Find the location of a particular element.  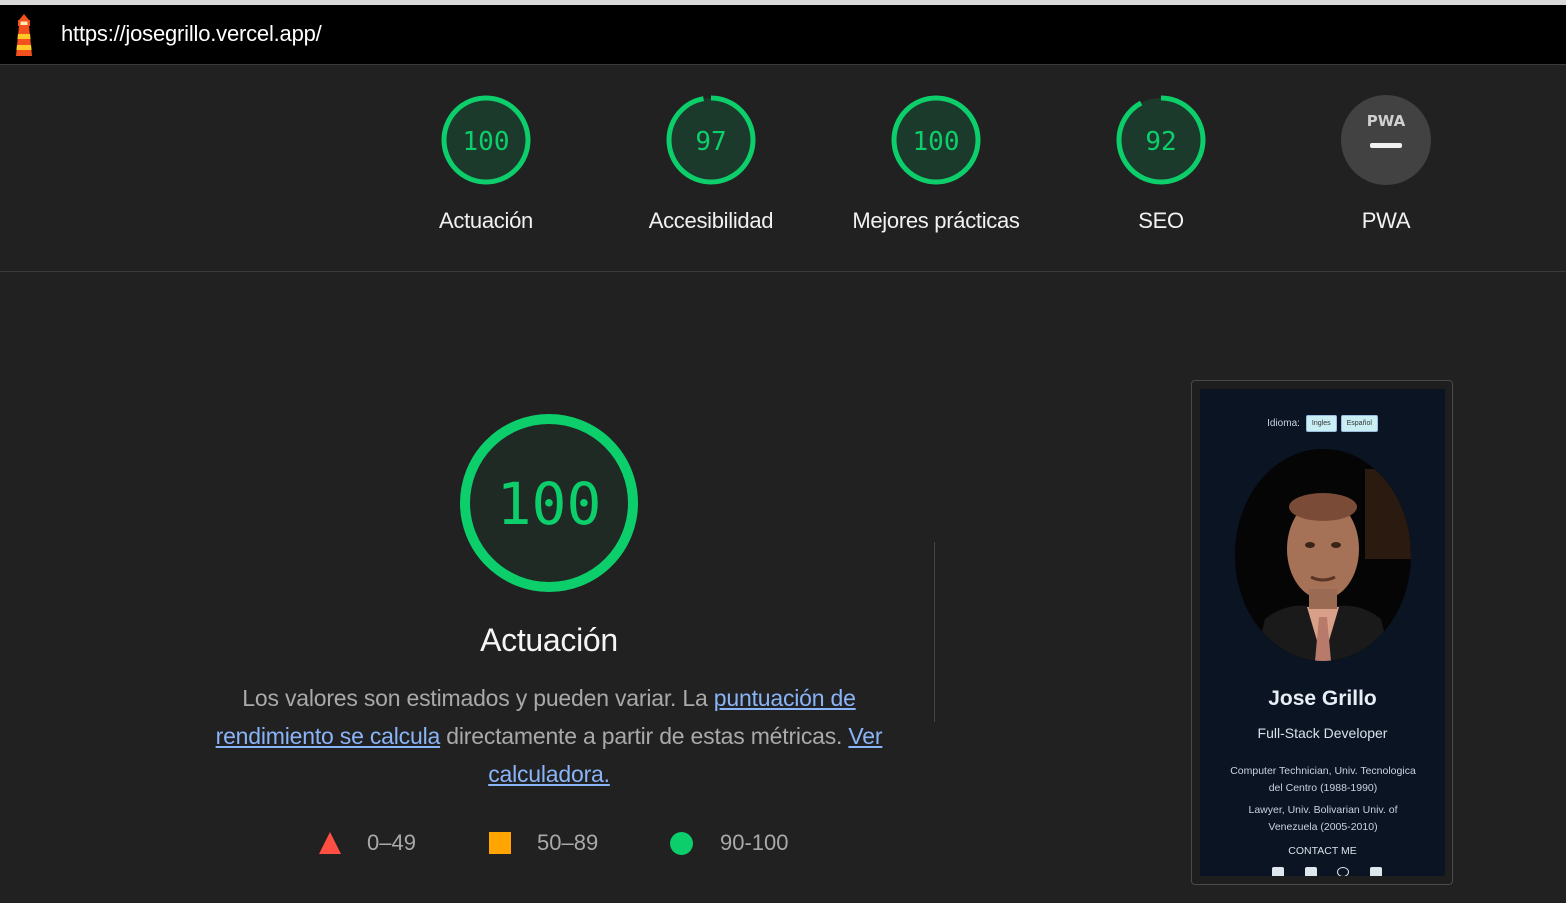

performance-score: 100 is located at coordinates (549, 504).